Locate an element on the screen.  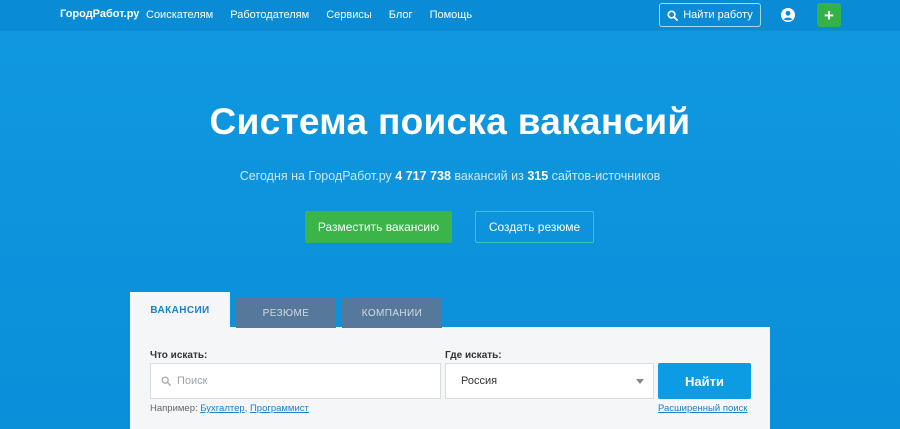
search-submit-button: Найти is located at coordinates (704, 381).